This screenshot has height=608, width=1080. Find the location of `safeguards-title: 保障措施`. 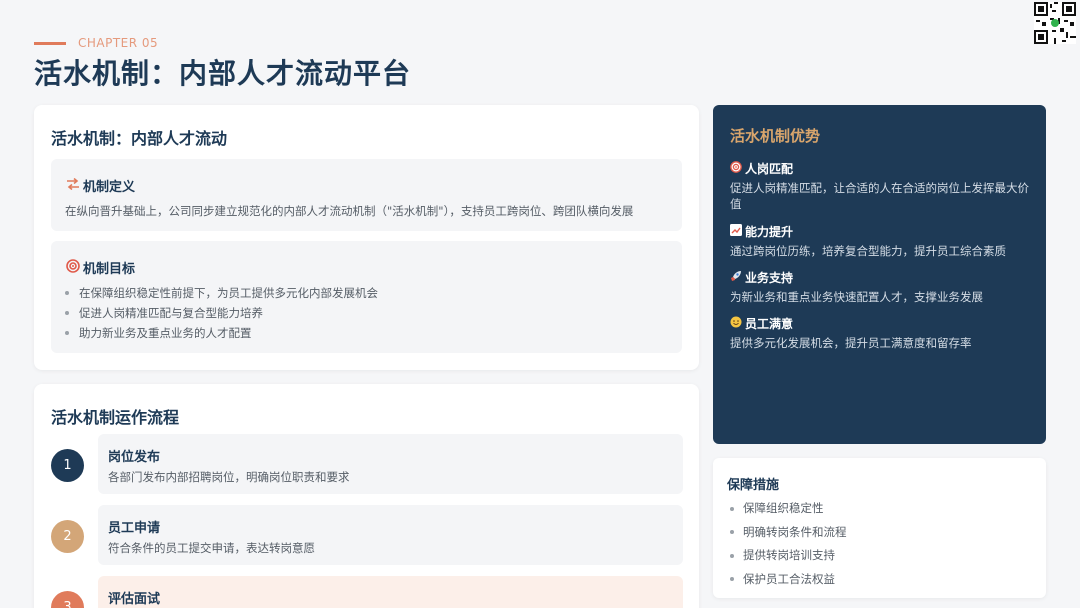

safeguards-title: 保障措施 is located at coordinates (753, 485).